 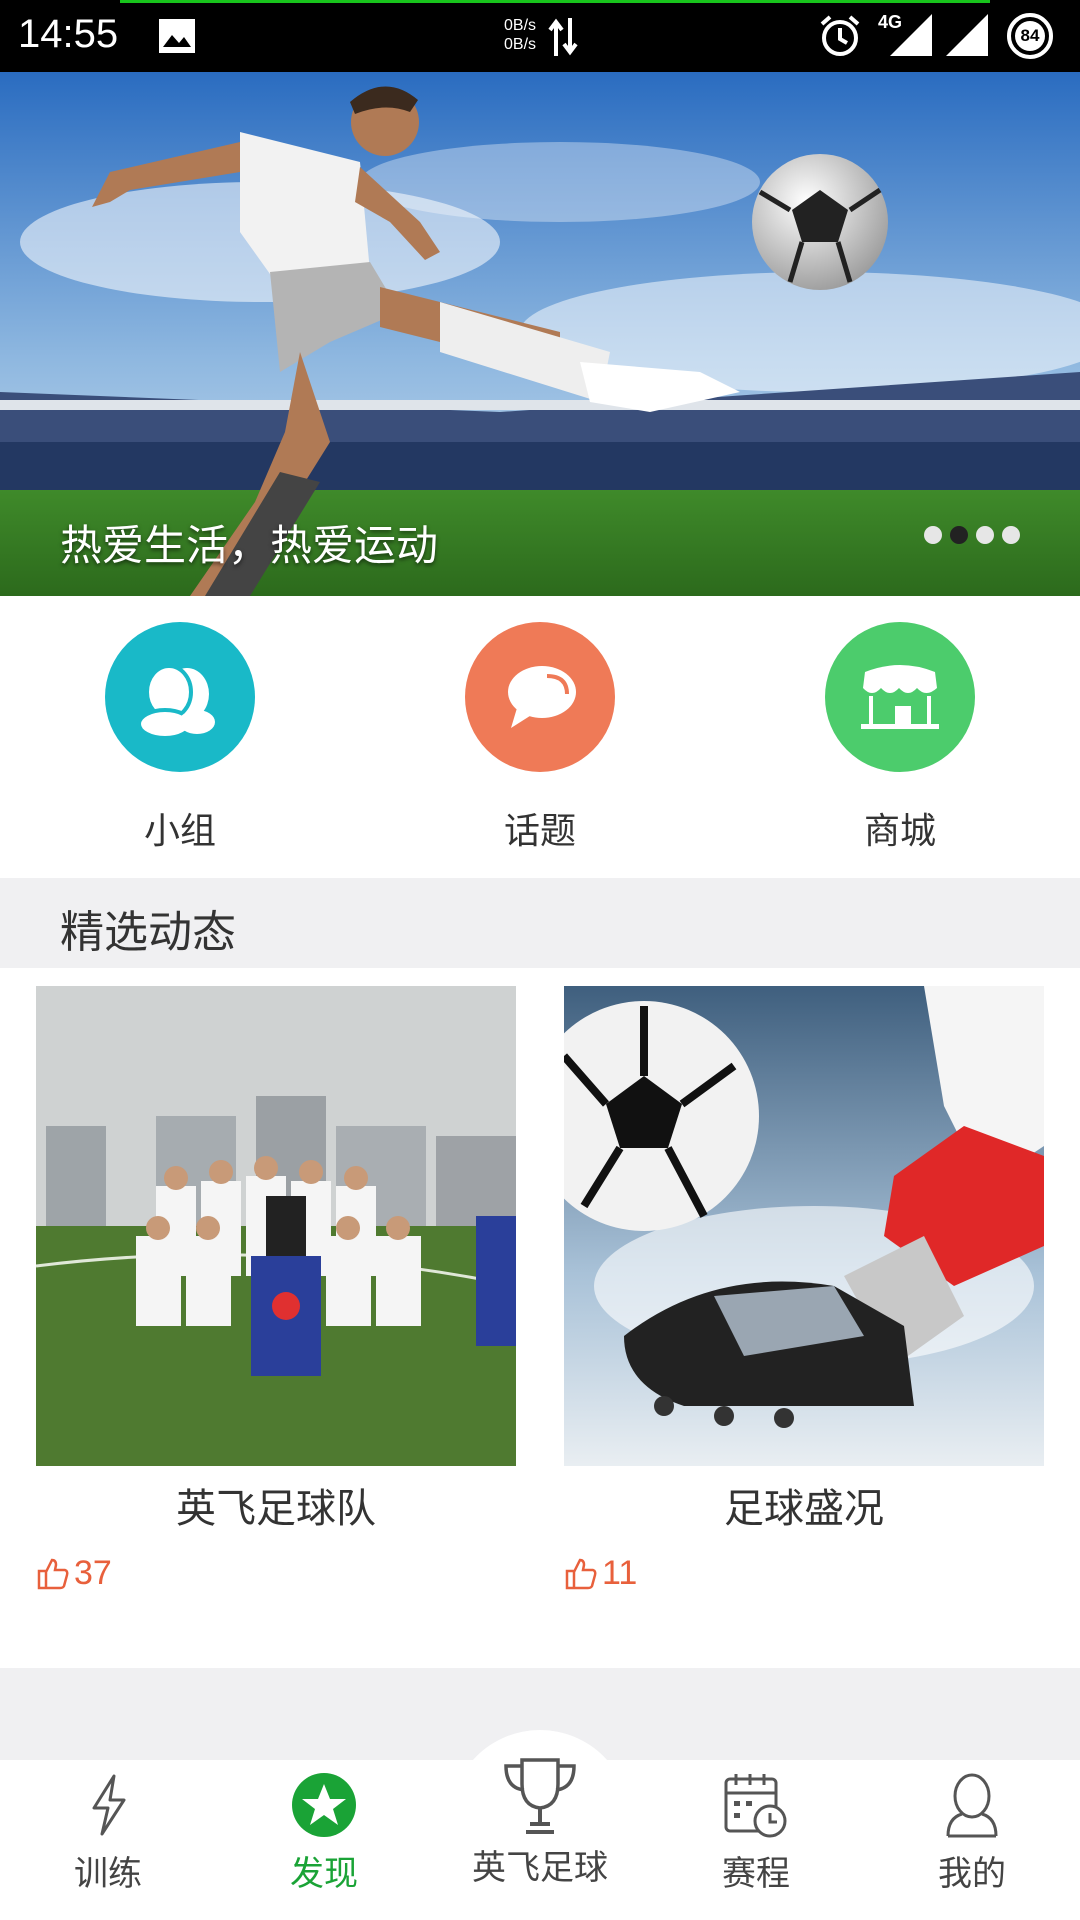 What do you see at coordinates (899, 831) in the screenshot?
I see `entry-label: 商城` at bounding box center [899, 831].